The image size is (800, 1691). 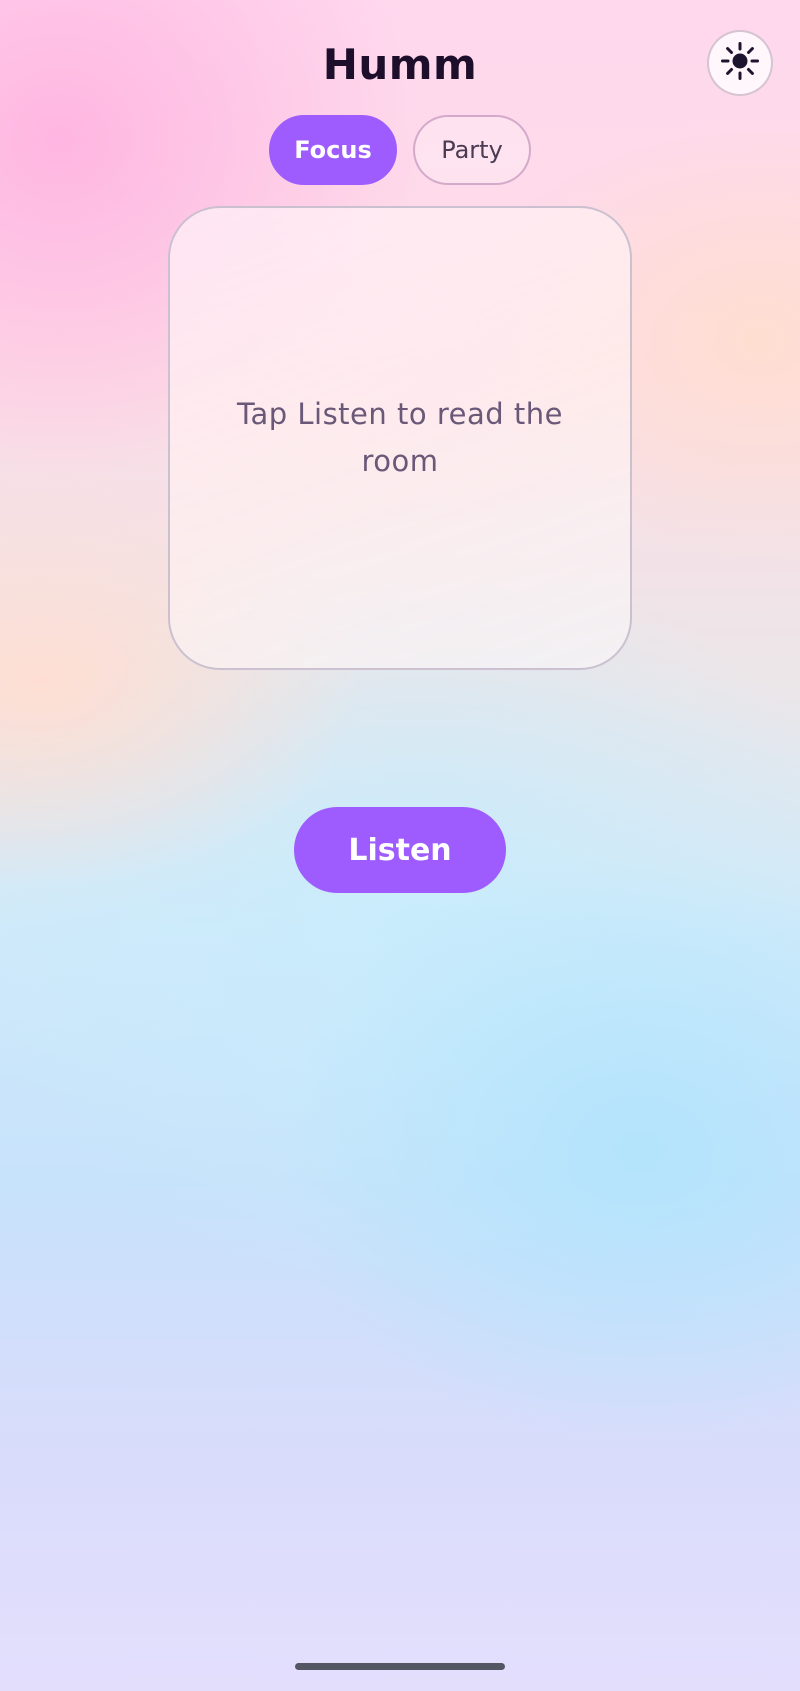 What do you see at coordinates (333, 150) in the screenshot?
I see `tab-focus: Focus` at bounding box center [333, 150].